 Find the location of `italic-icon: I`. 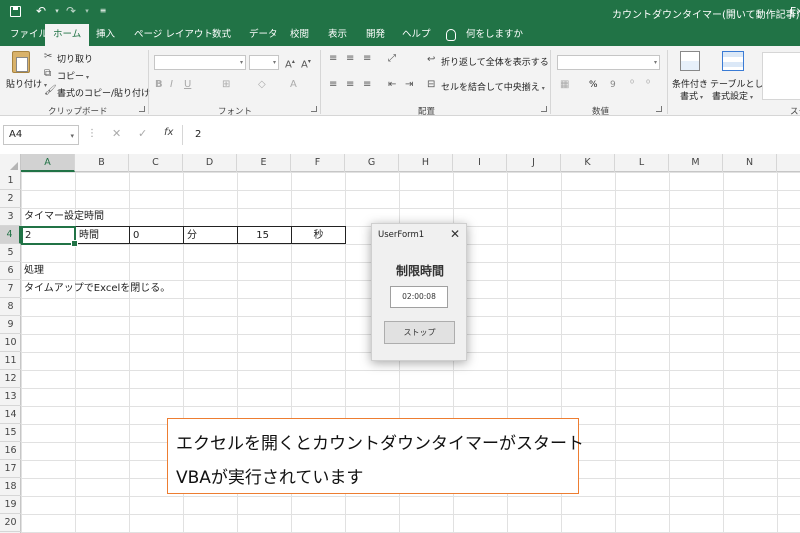

italic-icon: I is located at coordinates (171, 85).